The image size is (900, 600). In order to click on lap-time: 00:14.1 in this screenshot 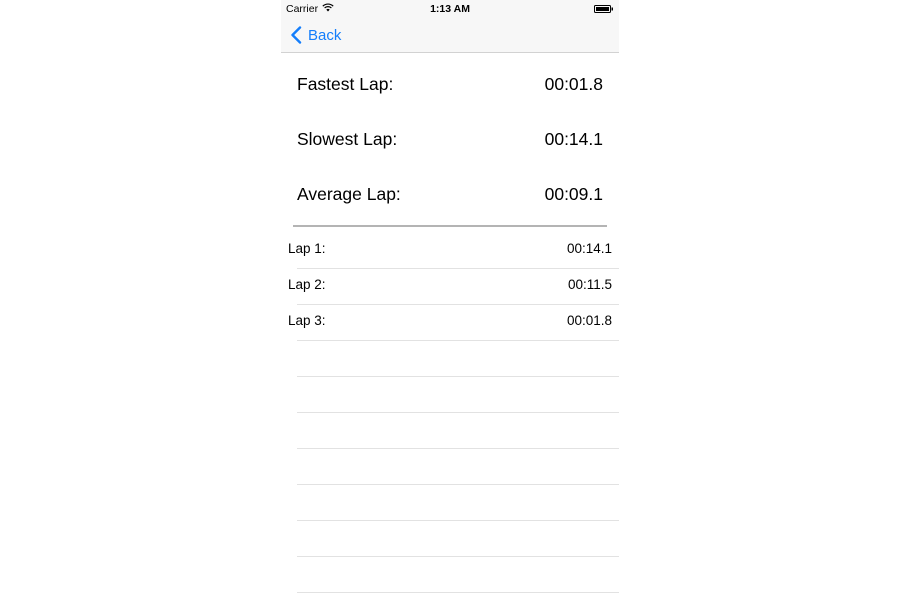, I will do `click(589, 248)`.